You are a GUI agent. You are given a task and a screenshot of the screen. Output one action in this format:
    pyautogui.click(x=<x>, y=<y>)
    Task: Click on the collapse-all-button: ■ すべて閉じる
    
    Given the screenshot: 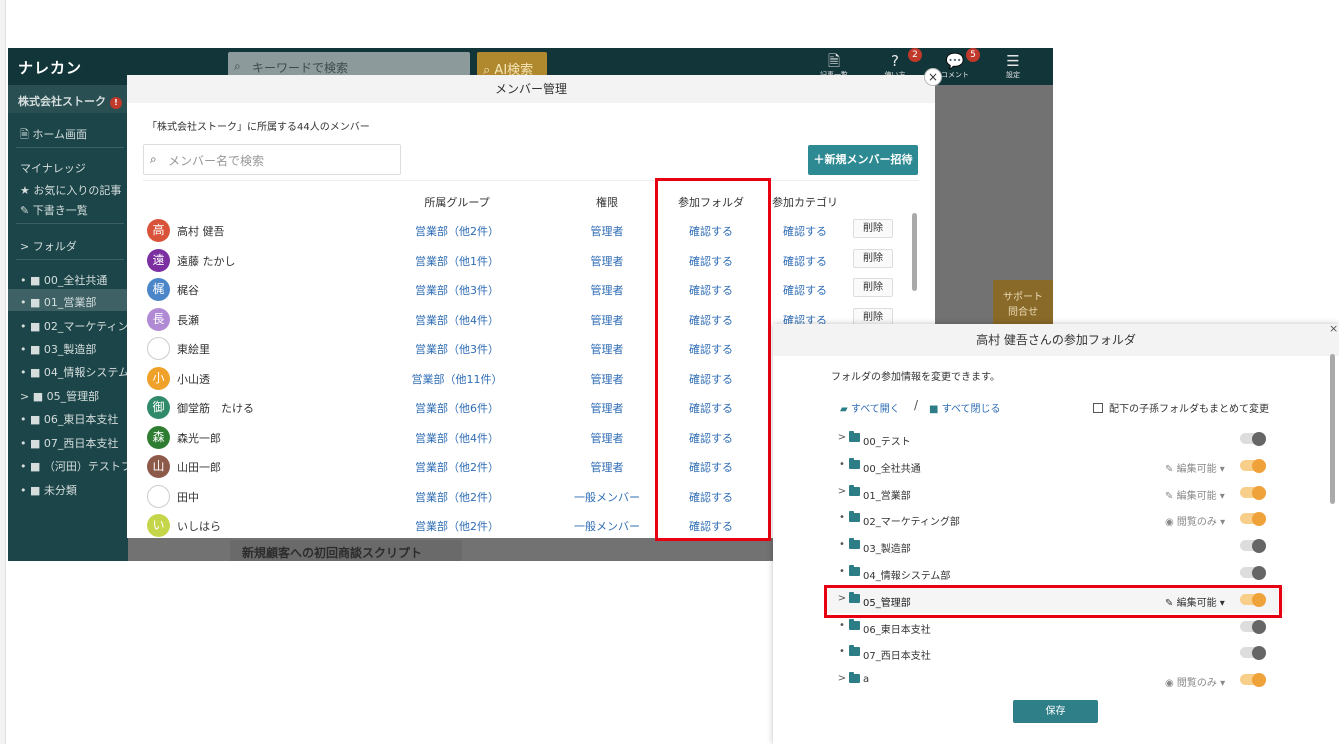 What is the action you would take?
    pyautogui.click(x=965, y=407)
    